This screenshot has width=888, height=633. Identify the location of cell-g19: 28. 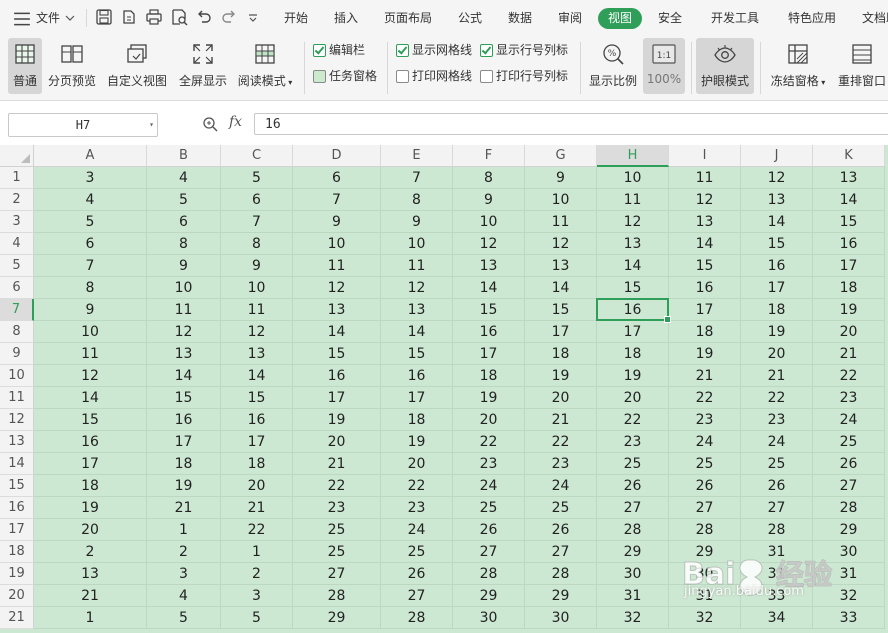
(561, 574).